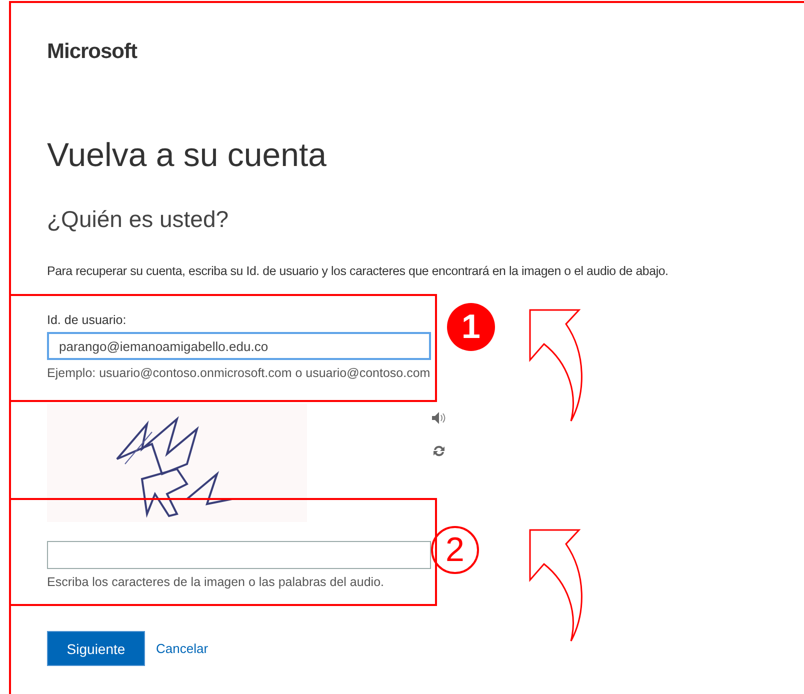  I want to click on speaker-icon, so click(439, 418).